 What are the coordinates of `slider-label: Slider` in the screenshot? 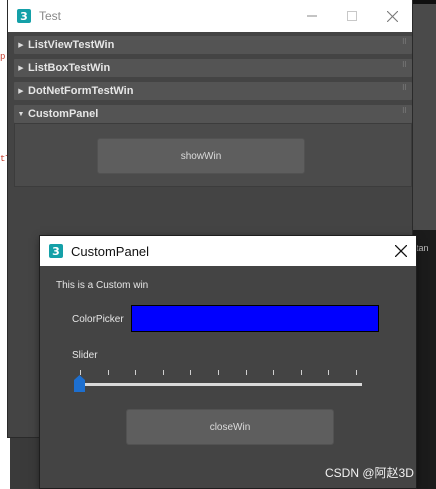 It's located at (85, 355).